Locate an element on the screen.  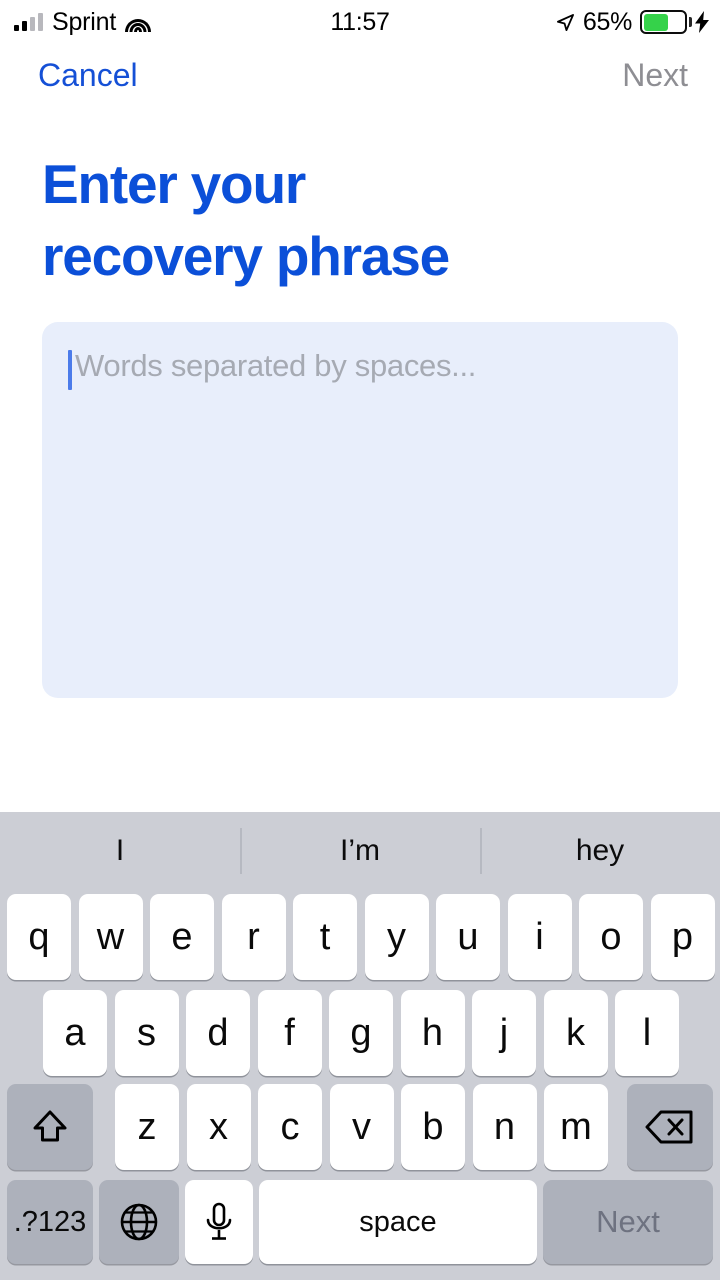
dictation-key is located at coordinates (219, 1222).